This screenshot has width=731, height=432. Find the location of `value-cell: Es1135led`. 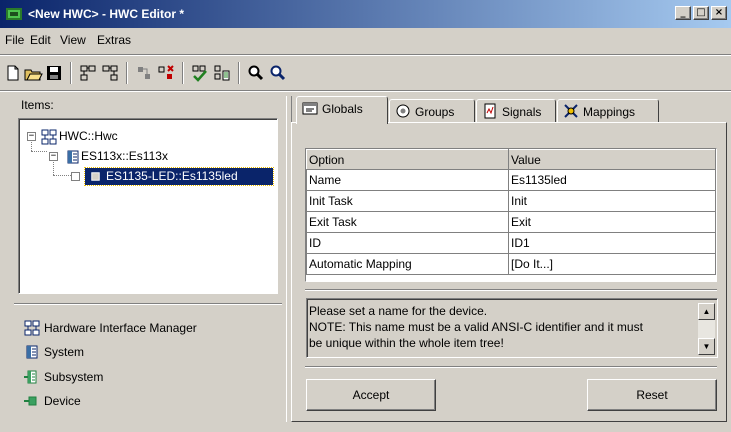

value-cell: Es1135led is located at coordinates (612, 180).